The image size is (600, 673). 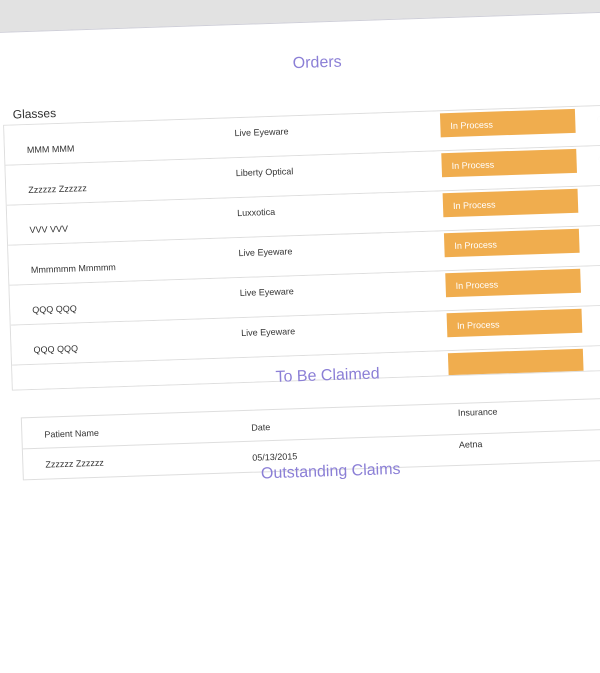 What do you see at coordinates (471, 444) in the screenshot?
I see `claim-insurance: Aetna` at bounding box center [471, 444].